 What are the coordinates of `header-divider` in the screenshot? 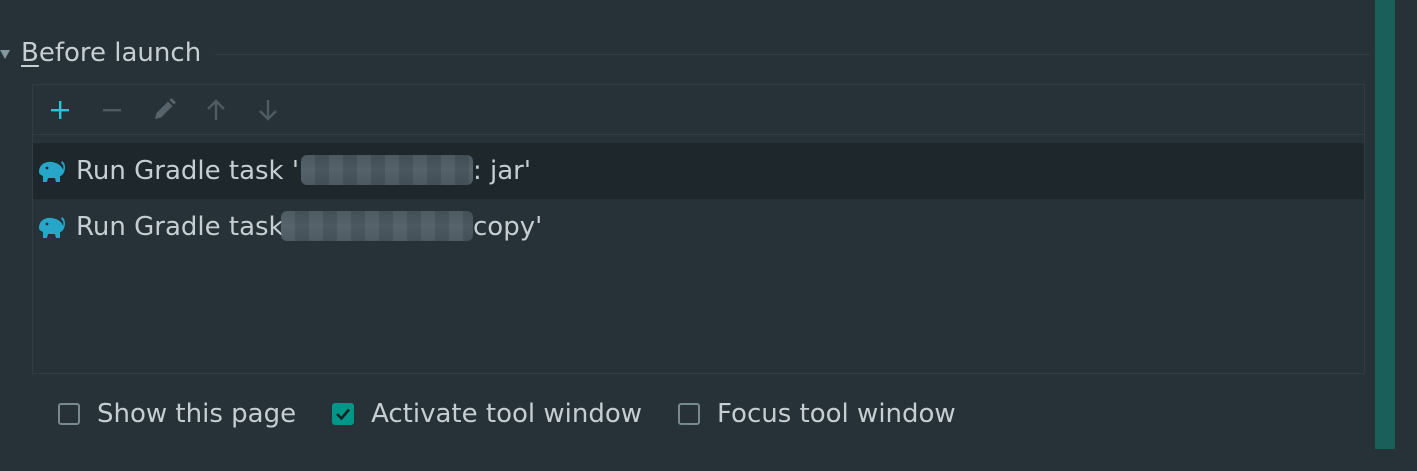 It's located at (792, 54).